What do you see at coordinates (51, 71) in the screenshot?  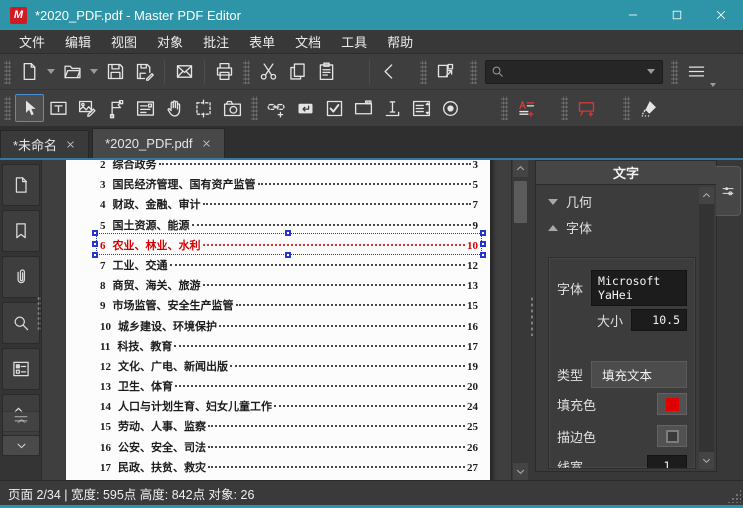 I see `new-document-dropdown-icon` at bounding box center [51, 71].